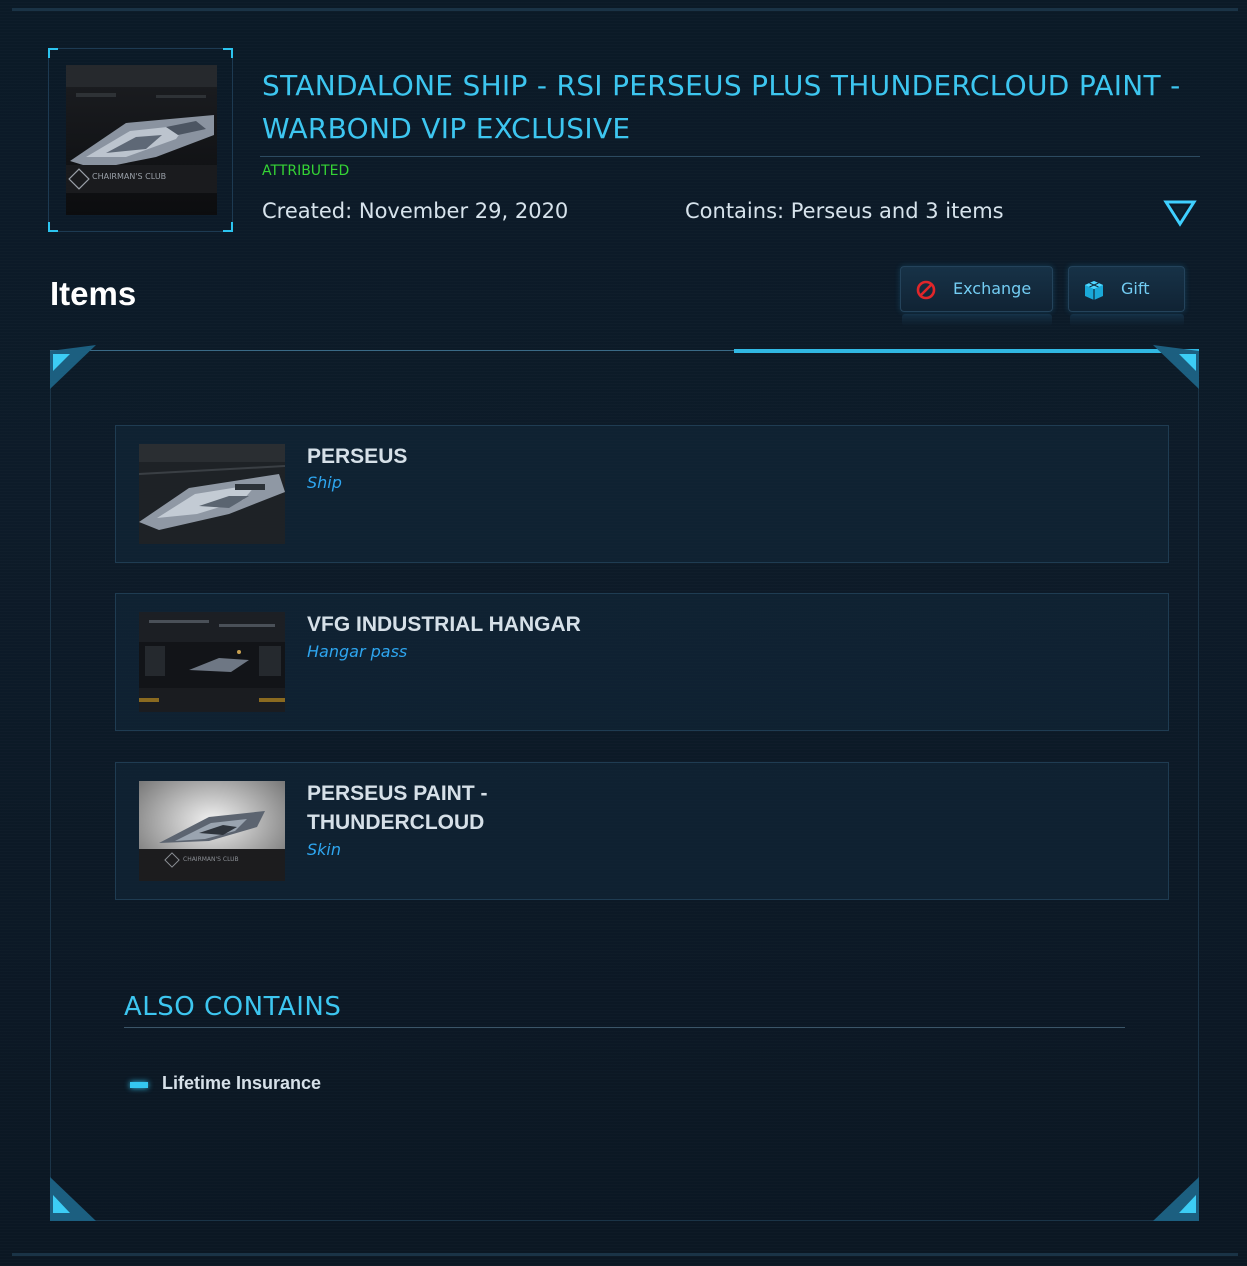 The image size is (1247, 1266). What do you see at coordinates (129, 176) in the screenshot?
I see `thumbnail-caption: CHAIRMAN'S CLUB` at bounding box center [129, 176].